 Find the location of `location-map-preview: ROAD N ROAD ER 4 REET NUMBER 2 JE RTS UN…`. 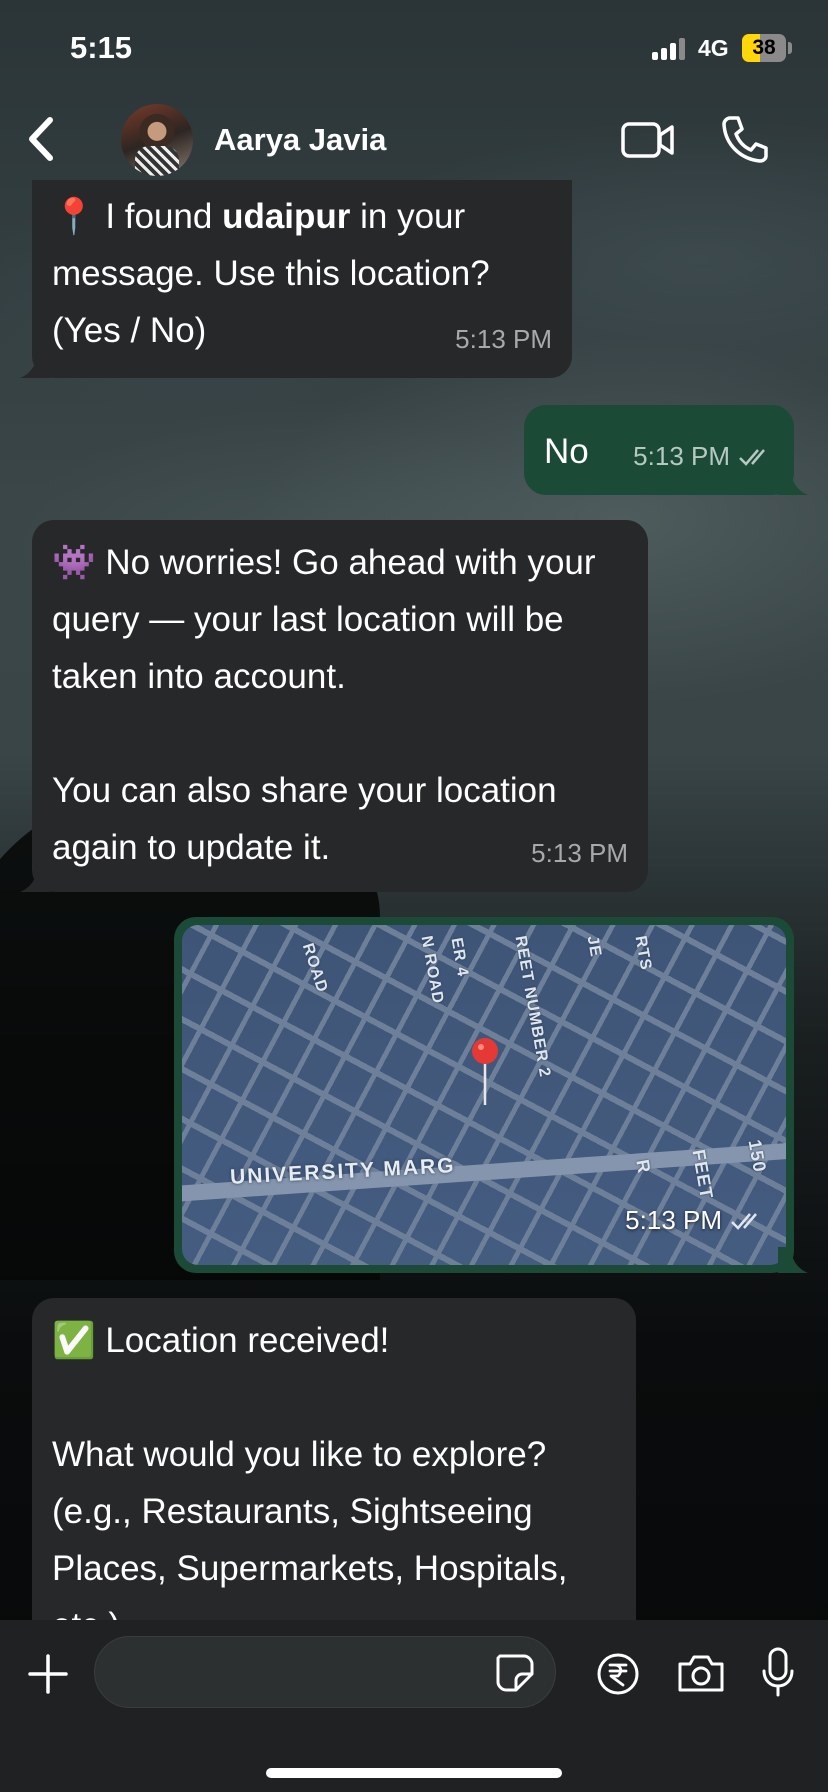

location-map-preview: ROAD N ROAD ER 4 REET NUMBER 2 JE RTS UN… is located at coordinates (484, 1095).